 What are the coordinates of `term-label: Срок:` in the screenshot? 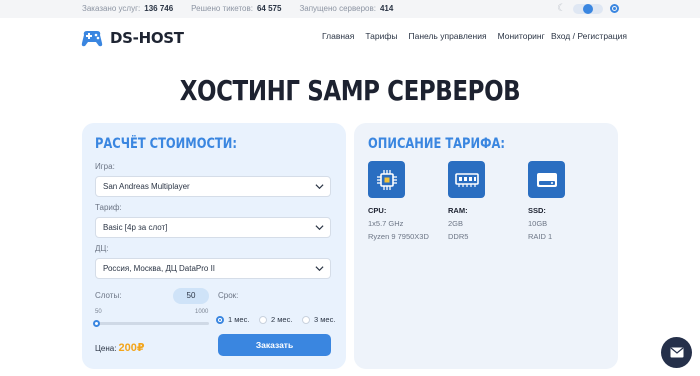 It's located at (228, 295).